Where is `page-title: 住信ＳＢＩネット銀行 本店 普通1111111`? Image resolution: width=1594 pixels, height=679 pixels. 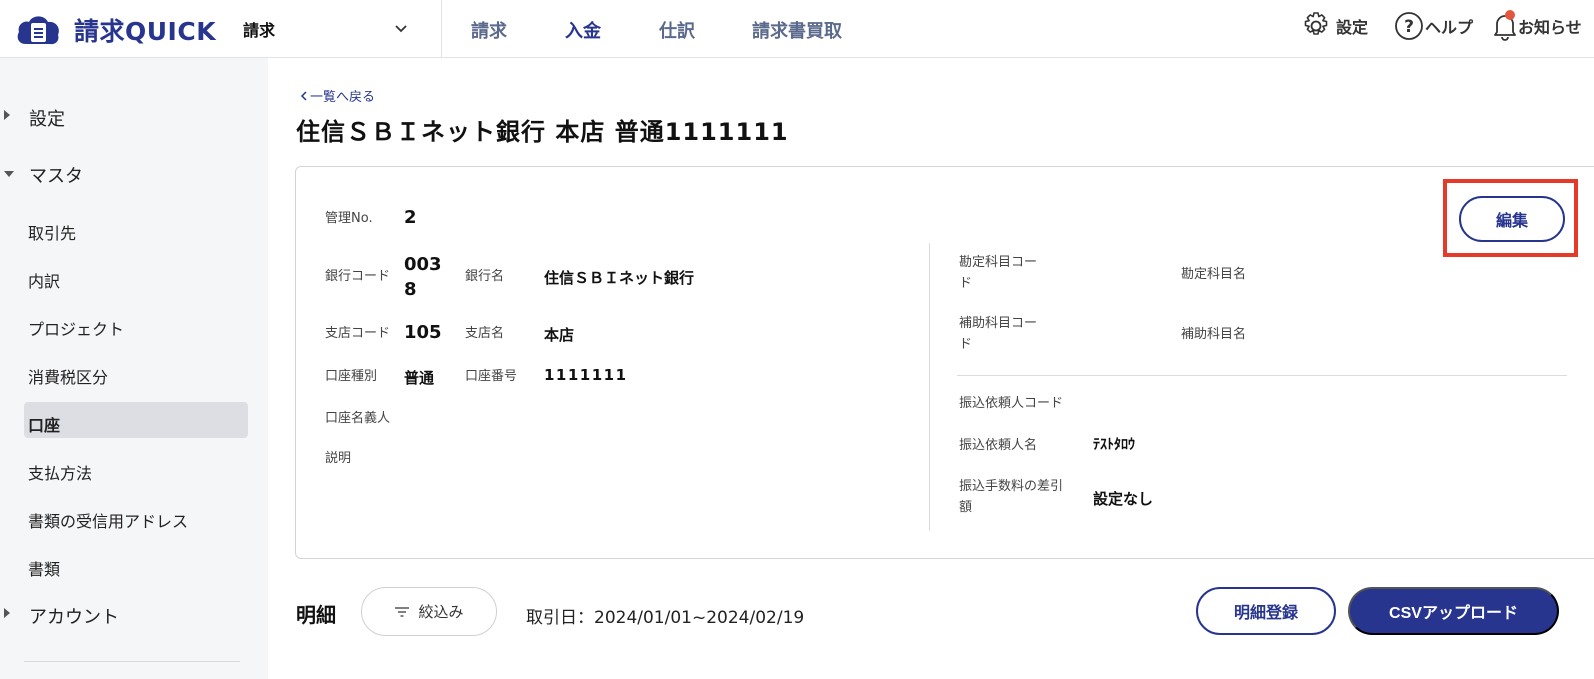
page-title: 住信ＳＢＩネット銀行 本店 普通1111111 is located at coordinates (542, 132).